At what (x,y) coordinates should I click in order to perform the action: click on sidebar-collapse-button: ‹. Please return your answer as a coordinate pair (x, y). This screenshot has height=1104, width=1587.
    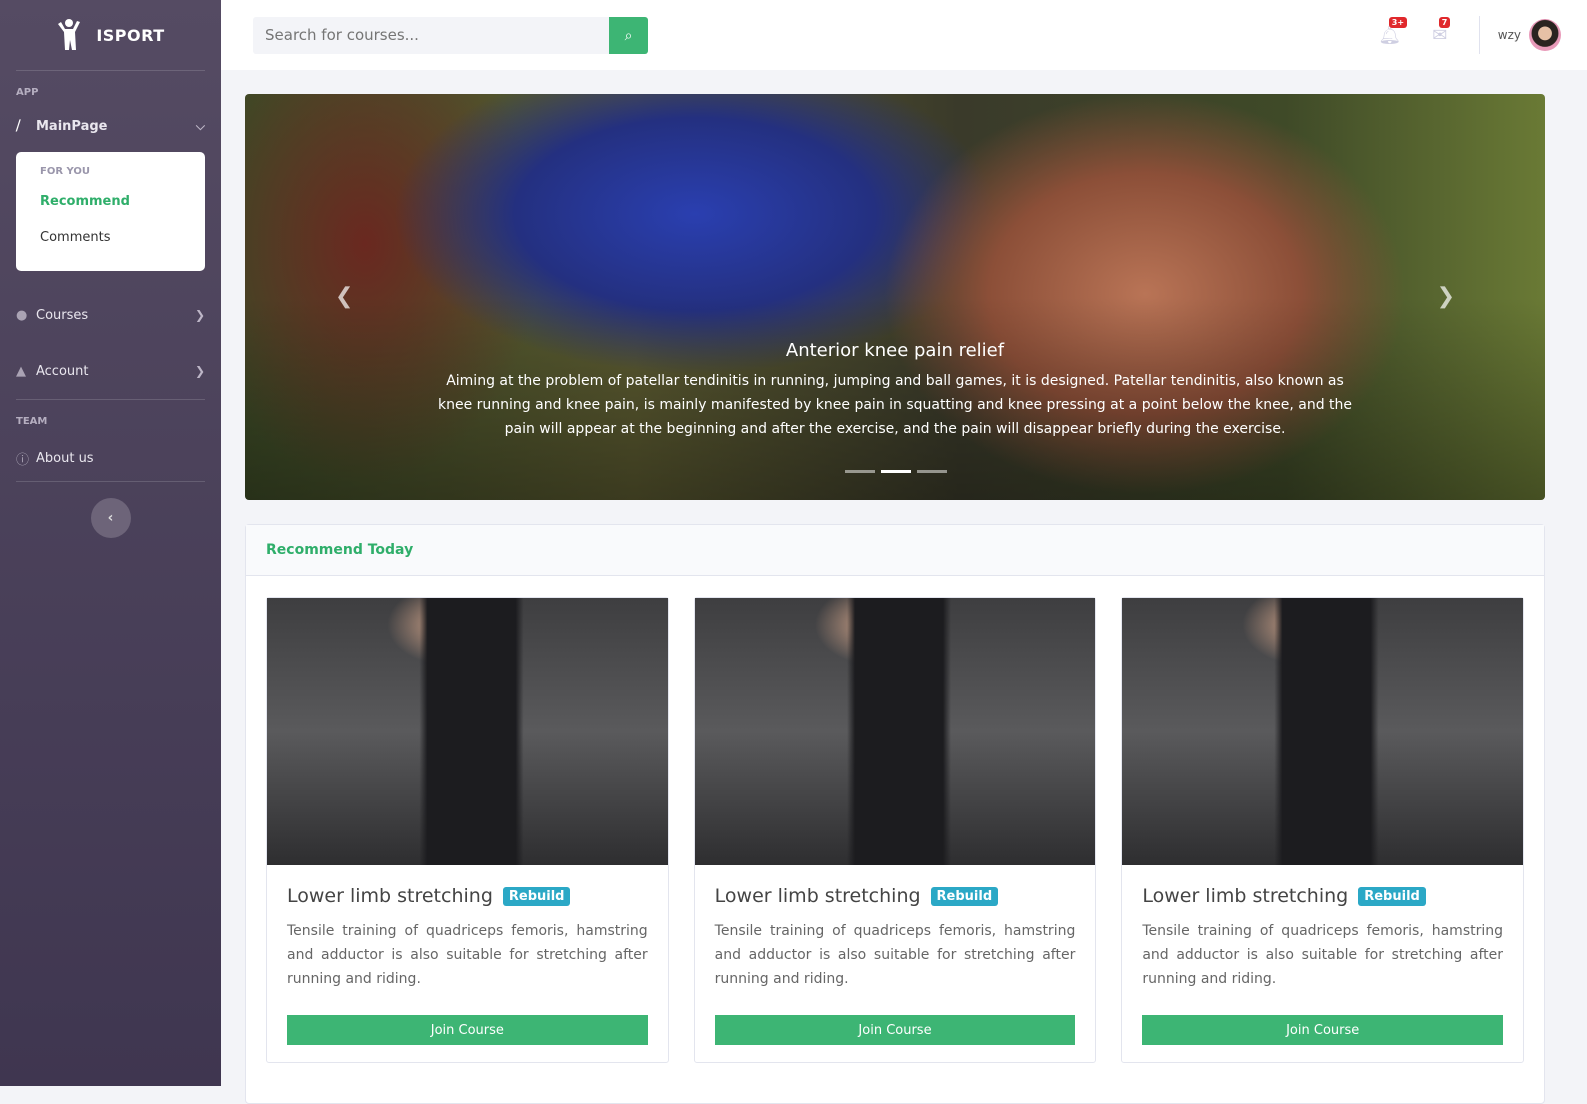
    Looking at the image, I should click on (110, 518).